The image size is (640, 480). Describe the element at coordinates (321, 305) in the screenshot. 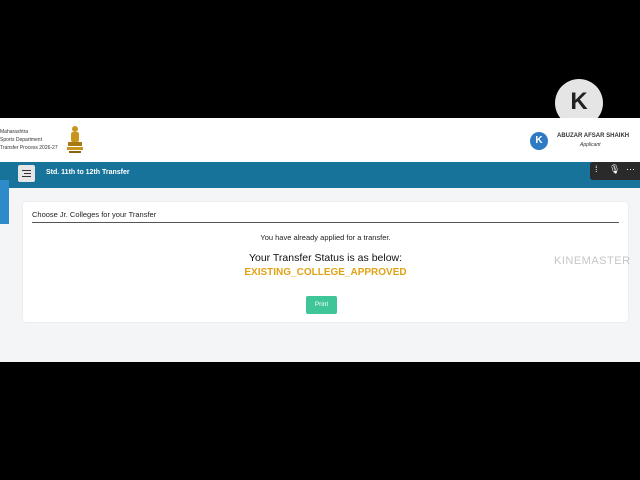

I see `print-button: Print` at that location.